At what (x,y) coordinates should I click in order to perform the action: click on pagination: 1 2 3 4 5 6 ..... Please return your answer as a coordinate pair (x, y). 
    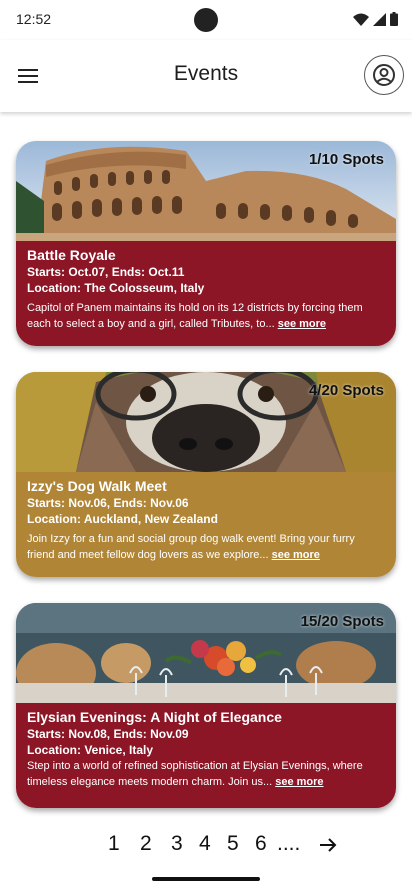
    Looking at the image, I should click on (206, 844).